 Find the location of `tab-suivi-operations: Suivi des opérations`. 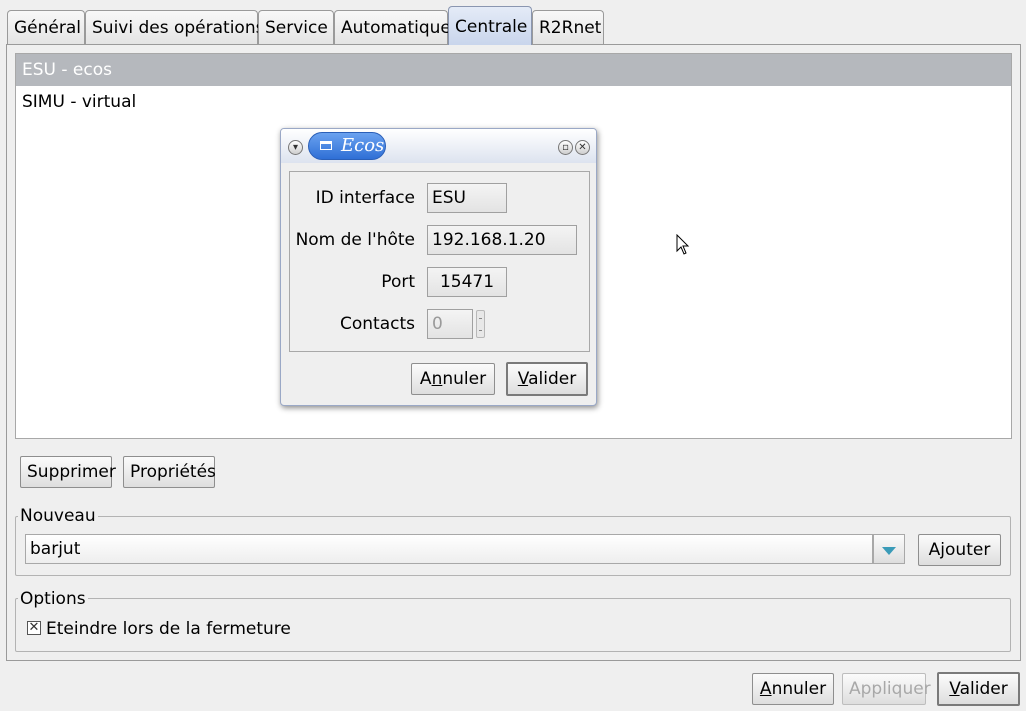

tab-suivi-operations: Suivi des opérations is located at coordinates (174, 27).